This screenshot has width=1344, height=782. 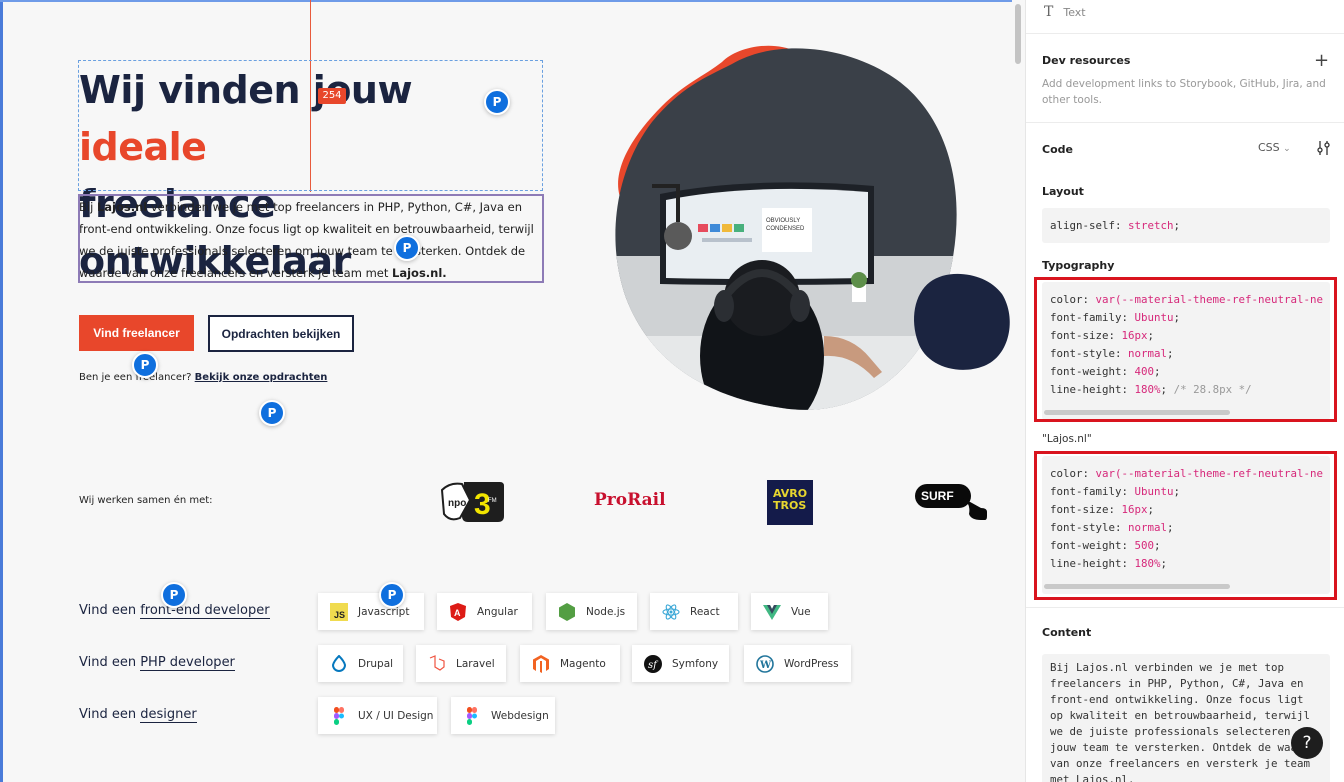 What do you see at coordinates (187, 663) in the screenshot?
I see `php-developer-link: PHP developer` at bounding box center [187, 663].